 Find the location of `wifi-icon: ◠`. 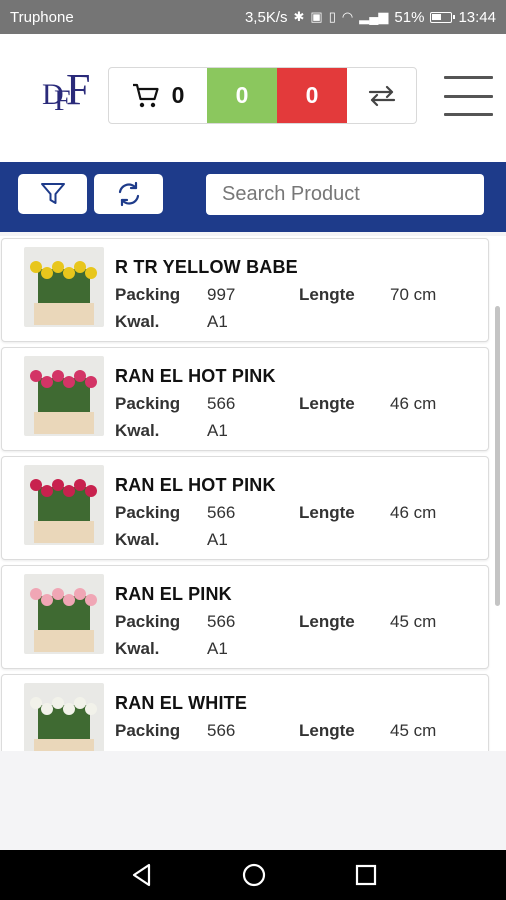

wifi-icon: ◠ is located at coordinates (347, 16).